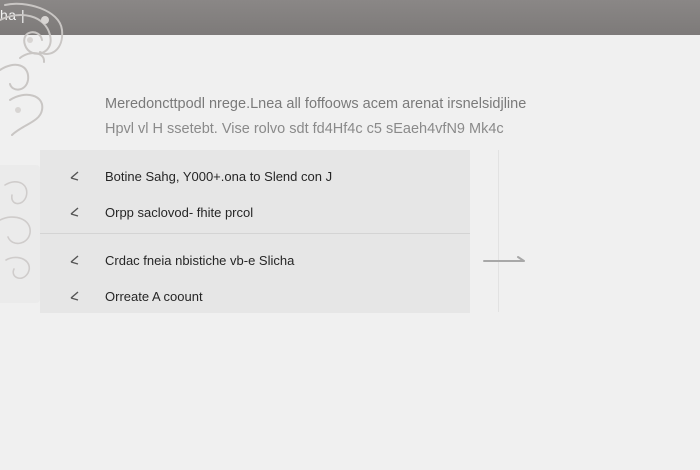  What do you see at coordinates (179, 212) in the screenshot?
I see `menu-item-label: Orpp saclovod- fhite prcol` at bounding box center [179, 212].